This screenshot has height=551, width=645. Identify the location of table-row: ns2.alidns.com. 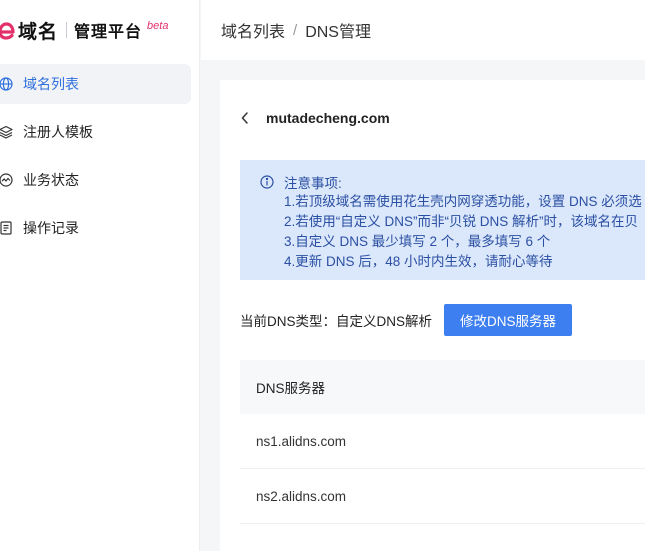
(442, 496).